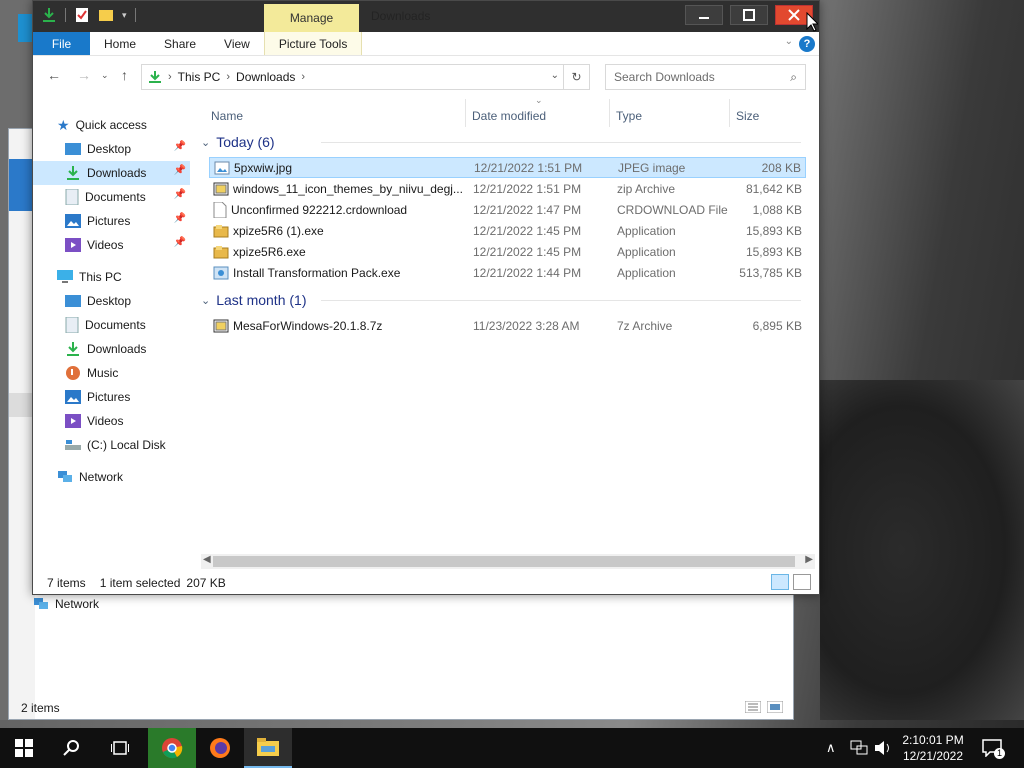 This screenshot has height=768, width=1024. I want to click on title-bar: ▾ Manage Downloads, so click(426, 16).